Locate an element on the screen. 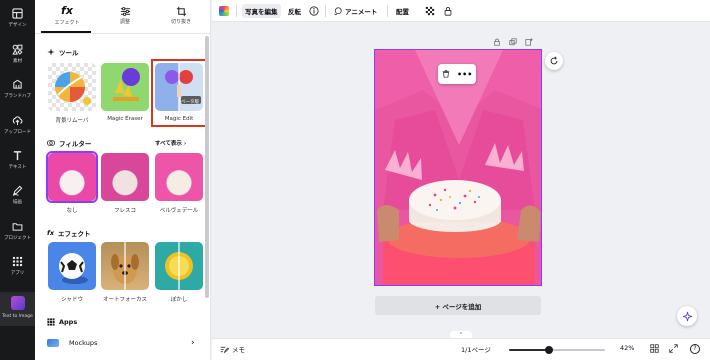 This screenshot has width=710, height=360. color-picker-button is located at coordinates (224, 11).